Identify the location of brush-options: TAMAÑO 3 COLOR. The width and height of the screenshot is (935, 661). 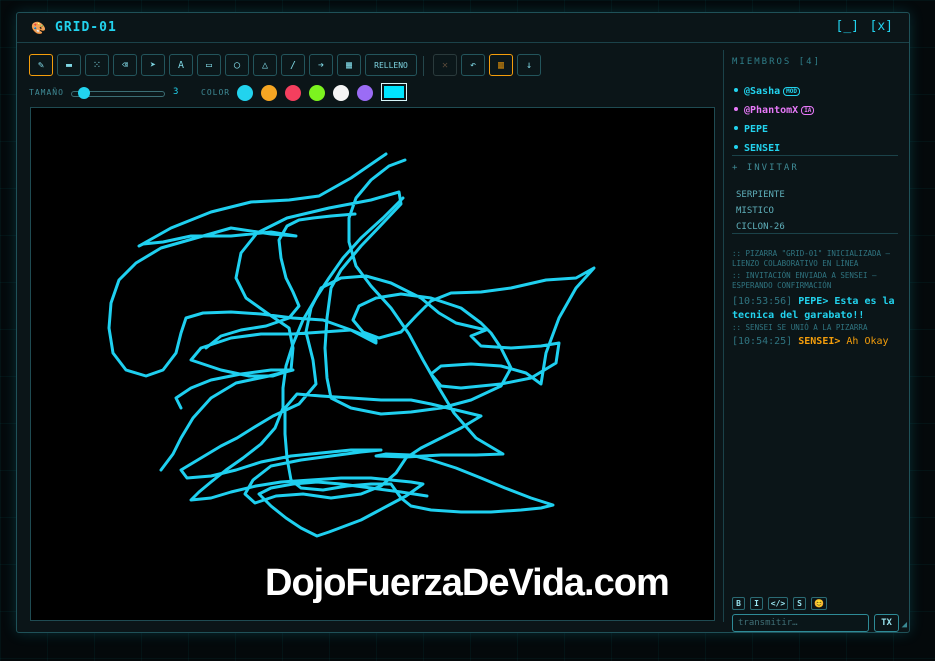
(229, 93).